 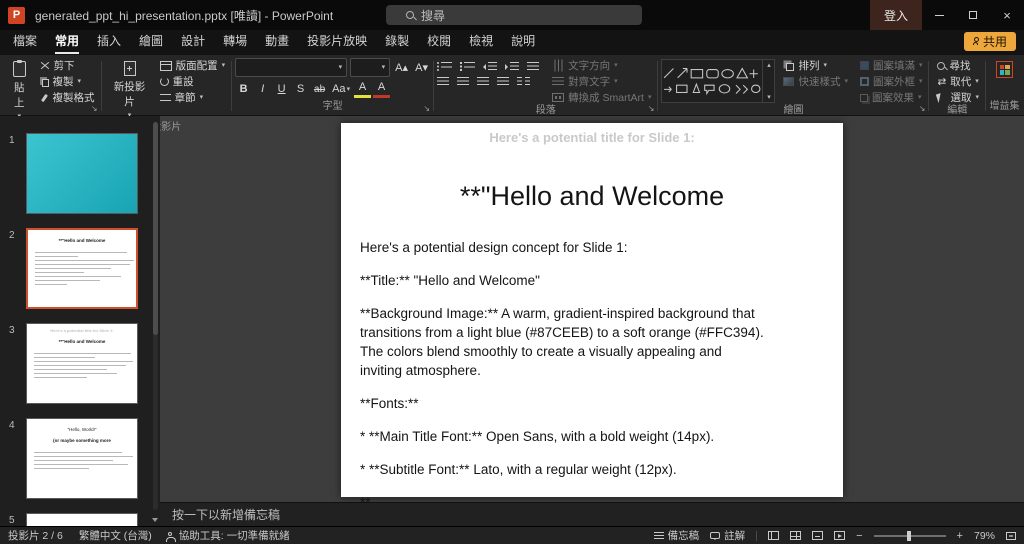 I want to click on notes-toggle-button: 備忘稿, so click(x=676, y=535).